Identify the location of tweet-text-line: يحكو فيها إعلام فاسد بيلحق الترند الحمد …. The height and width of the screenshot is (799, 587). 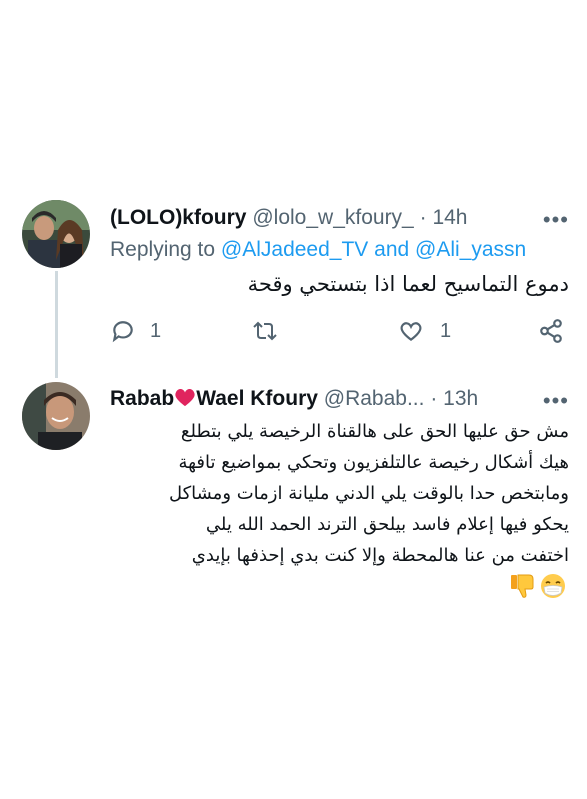
(387, 524).